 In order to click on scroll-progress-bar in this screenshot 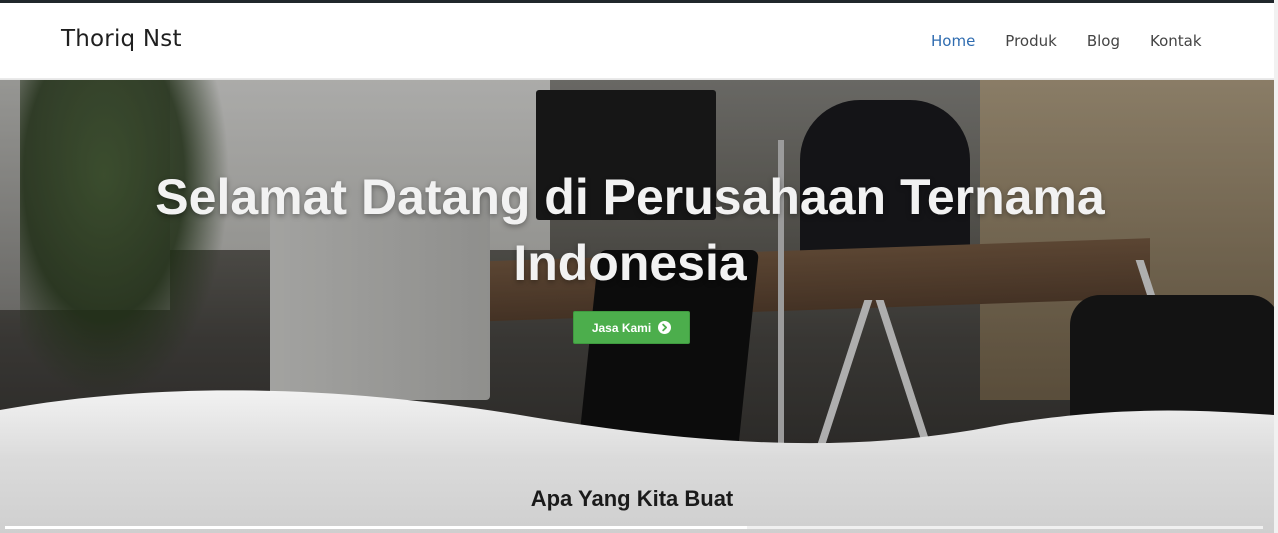, I will do `click(634, 527)`.